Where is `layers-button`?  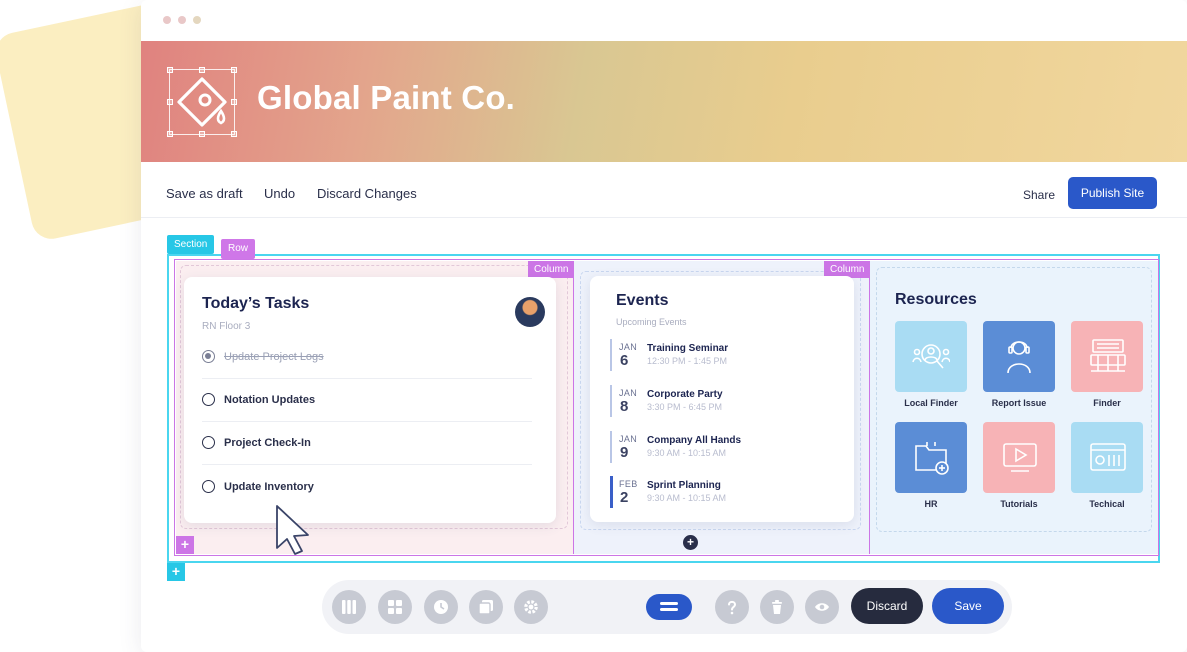
layers-button is located at coordinates (486, 607).